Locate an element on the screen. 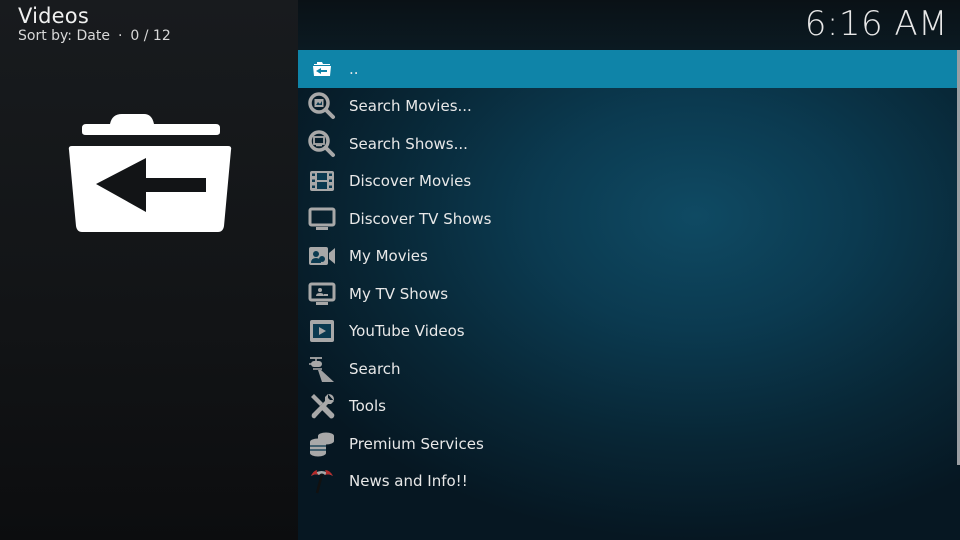 The height and width of the screenshot is (540, 960). list-item-news-and-info: News and Info!! is located at coordinates (627, 482).